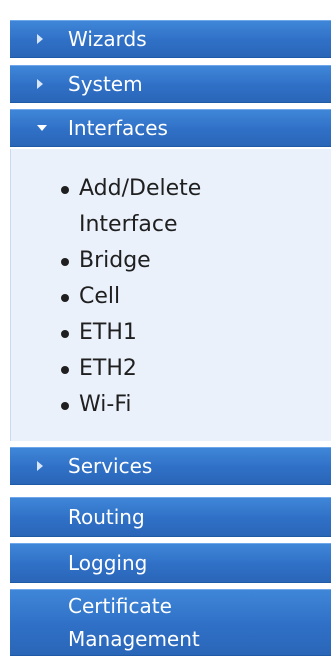  What do you see at coordinates (175, 405) in the screenshot?
I see `submenu-item-wi-fi: Wi-Fi` at bounding box center [175, 405].